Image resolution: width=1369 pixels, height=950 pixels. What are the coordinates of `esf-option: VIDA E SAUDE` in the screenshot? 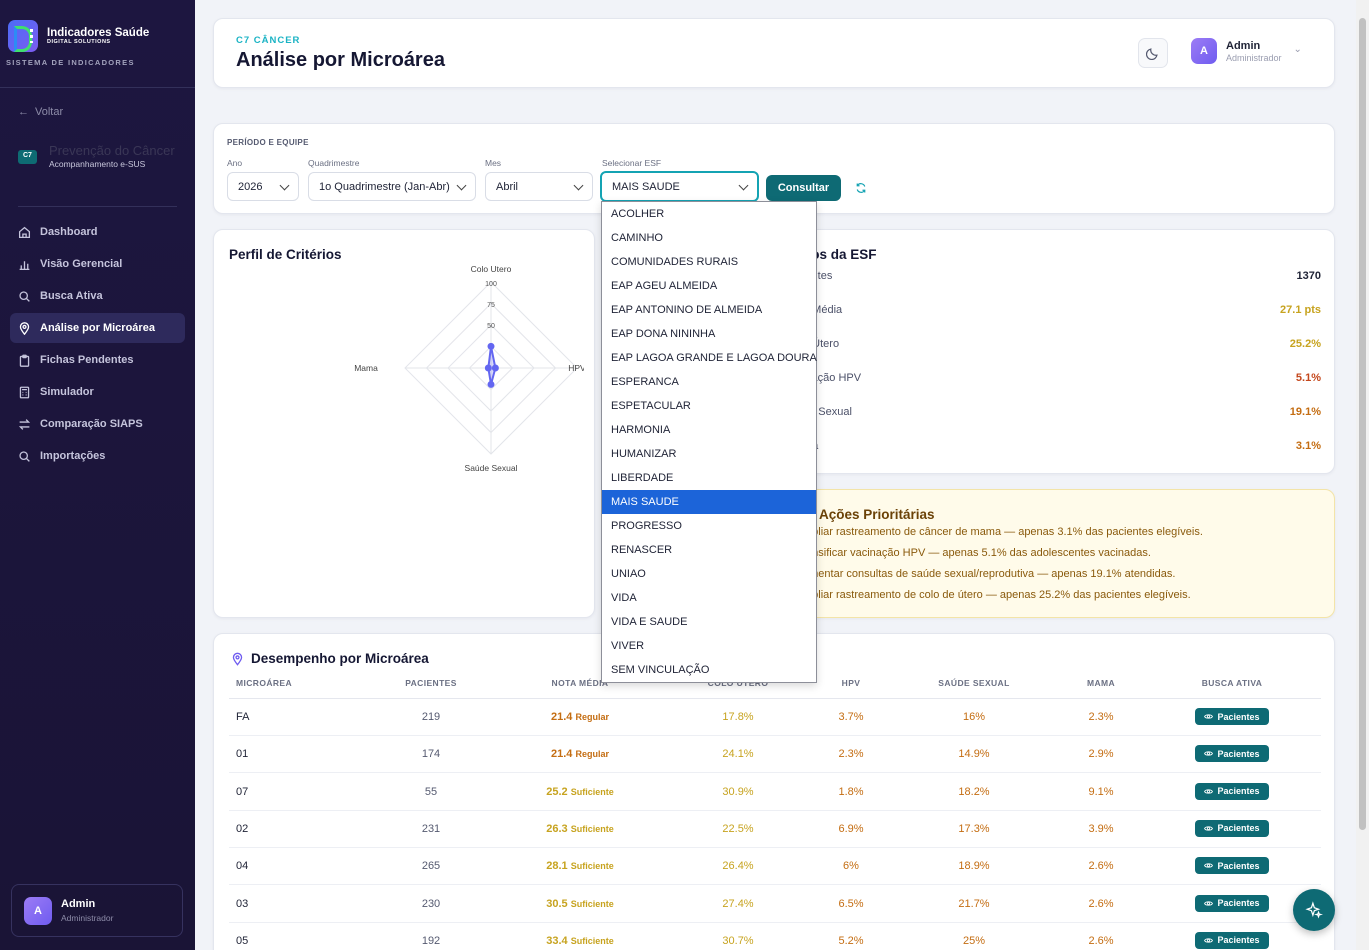 It's located at (709, 622).